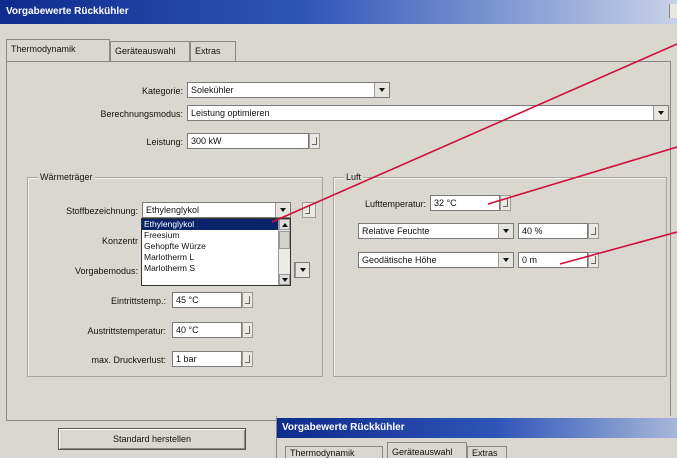 The width and height of the screenshot is (677, 458). I want to click on feuchte-input: 40 %, so click(553, 231).